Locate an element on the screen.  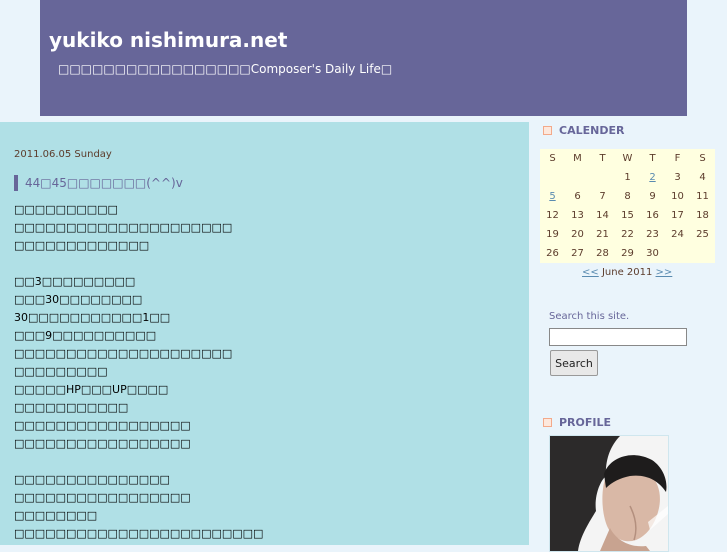
search-button: Search is located at coordinates (574, 363).